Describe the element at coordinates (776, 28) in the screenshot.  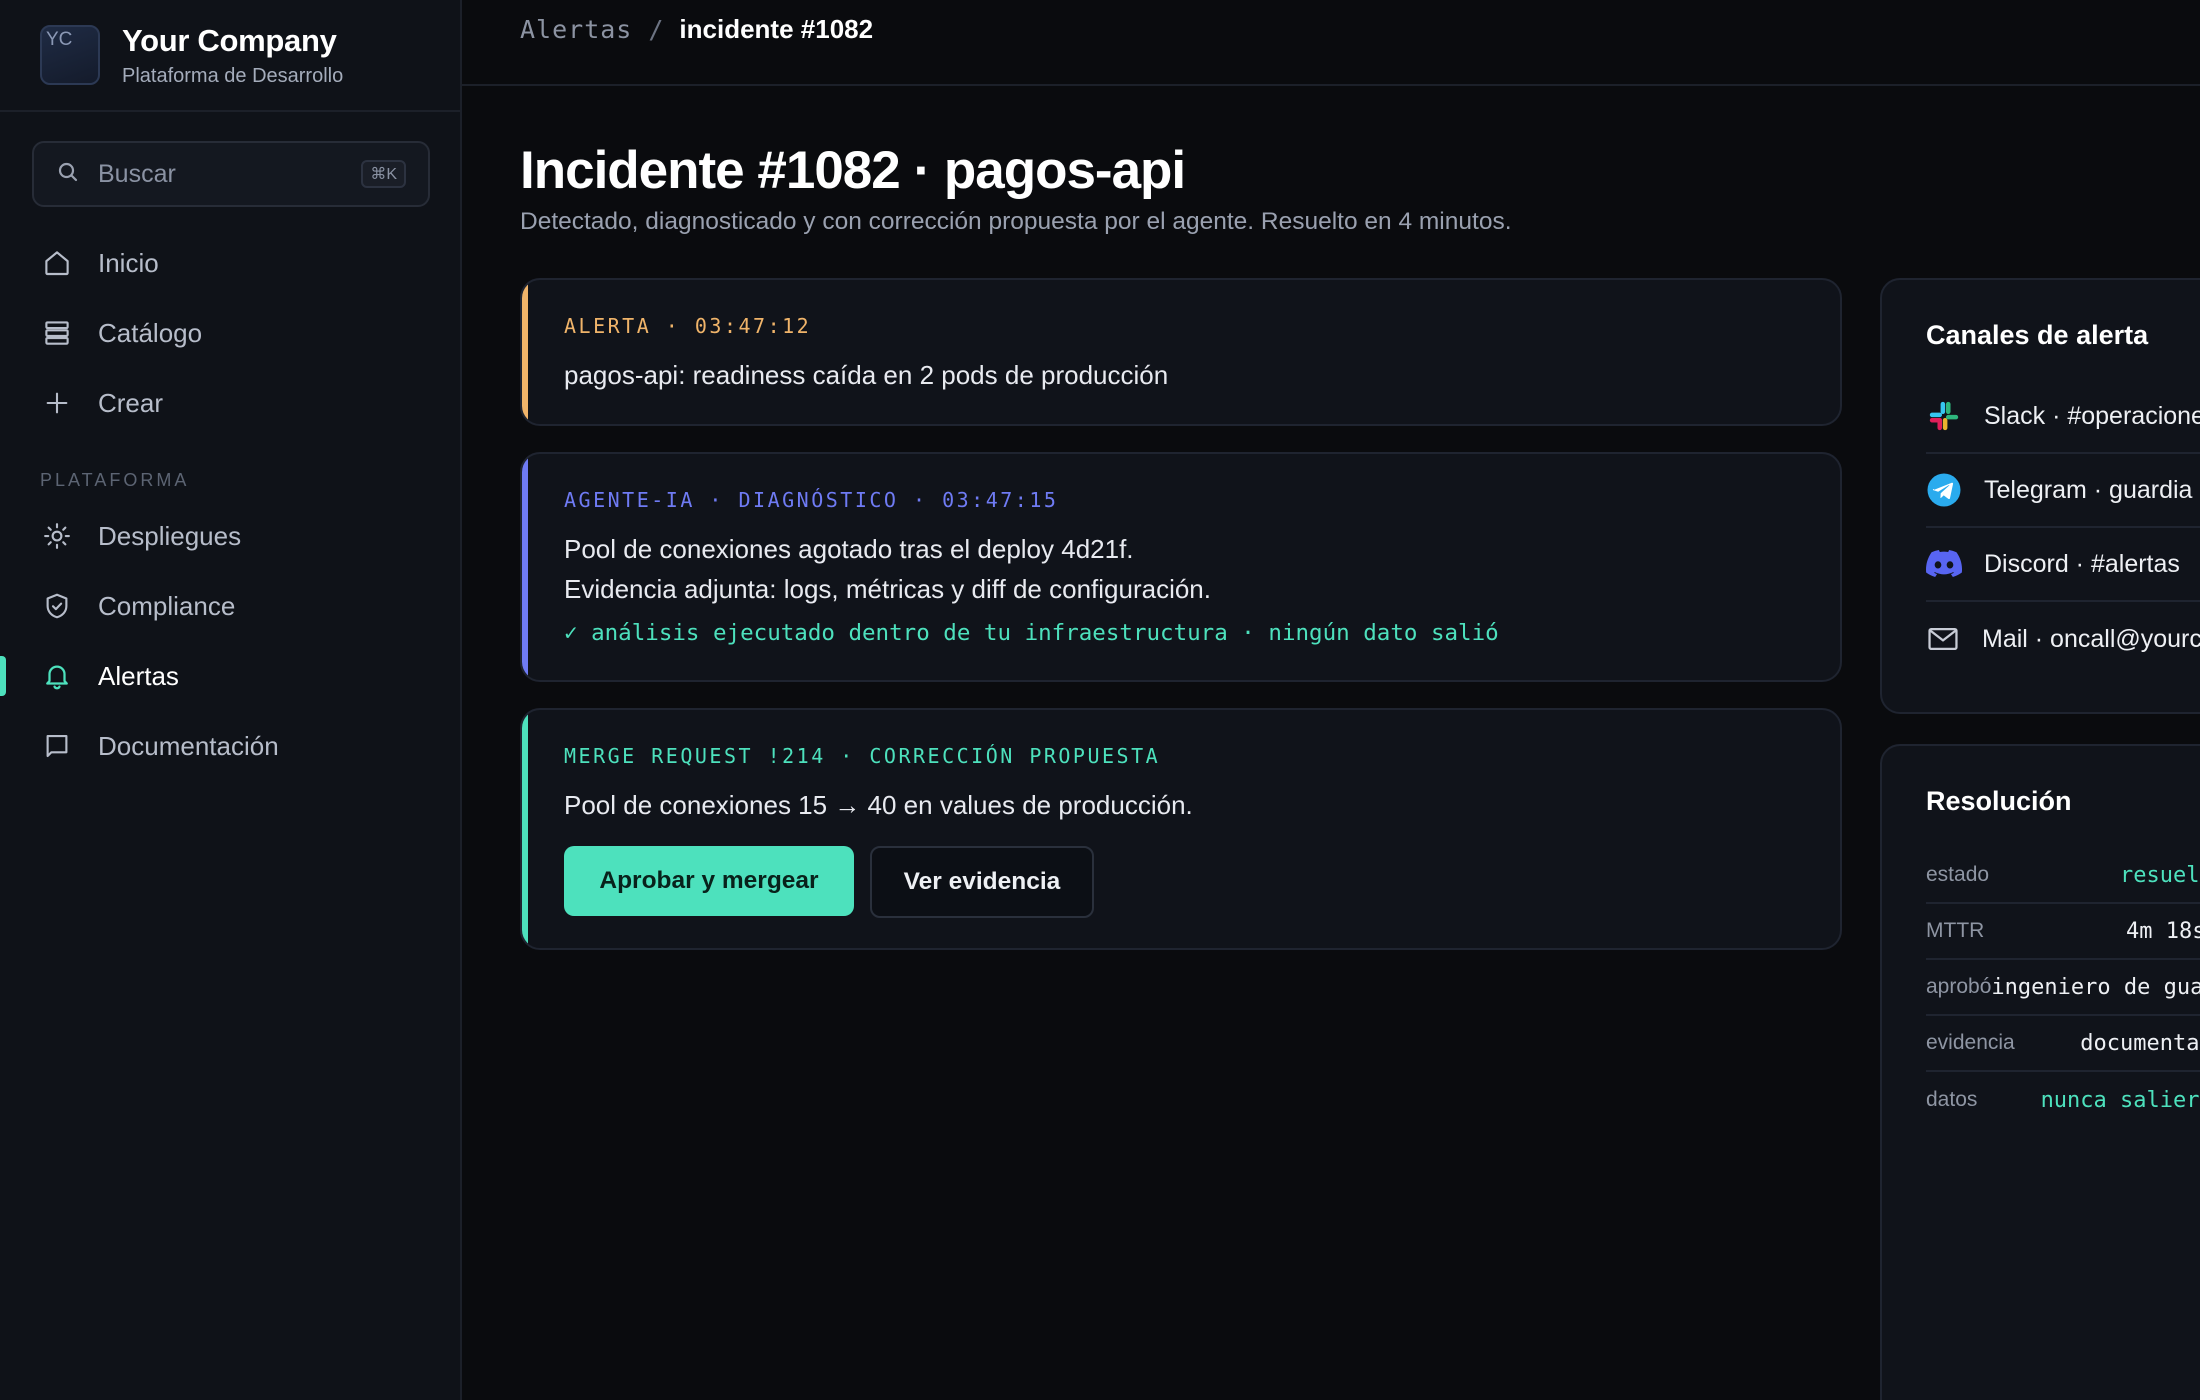
I see `breadcrumb-current: incidente #1082` at that location.